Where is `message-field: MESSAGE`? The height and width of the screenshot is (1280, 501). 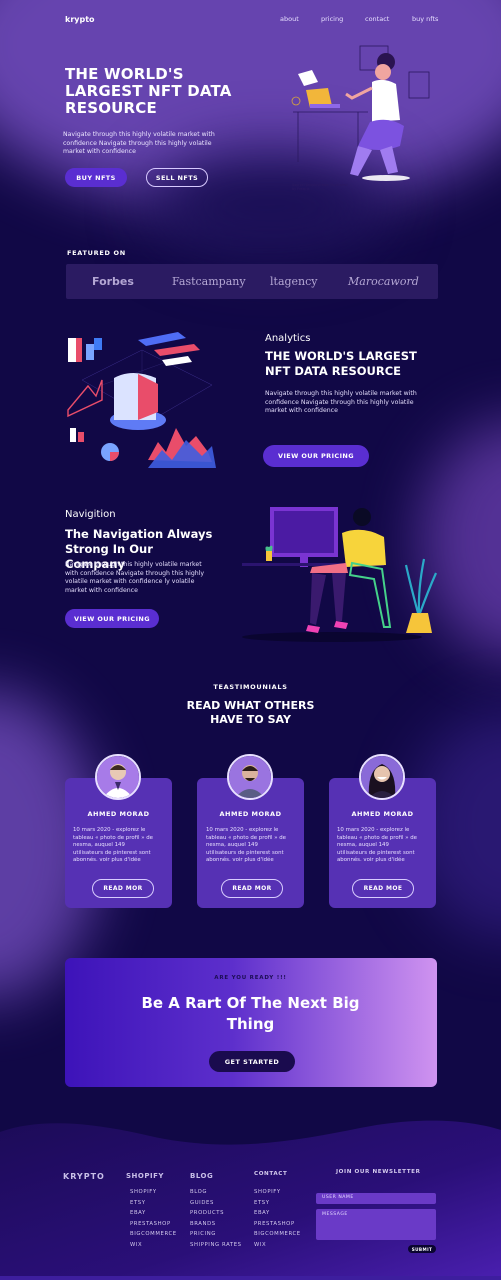
message-field: MESSAGE is located at coordinates (376, 1224).